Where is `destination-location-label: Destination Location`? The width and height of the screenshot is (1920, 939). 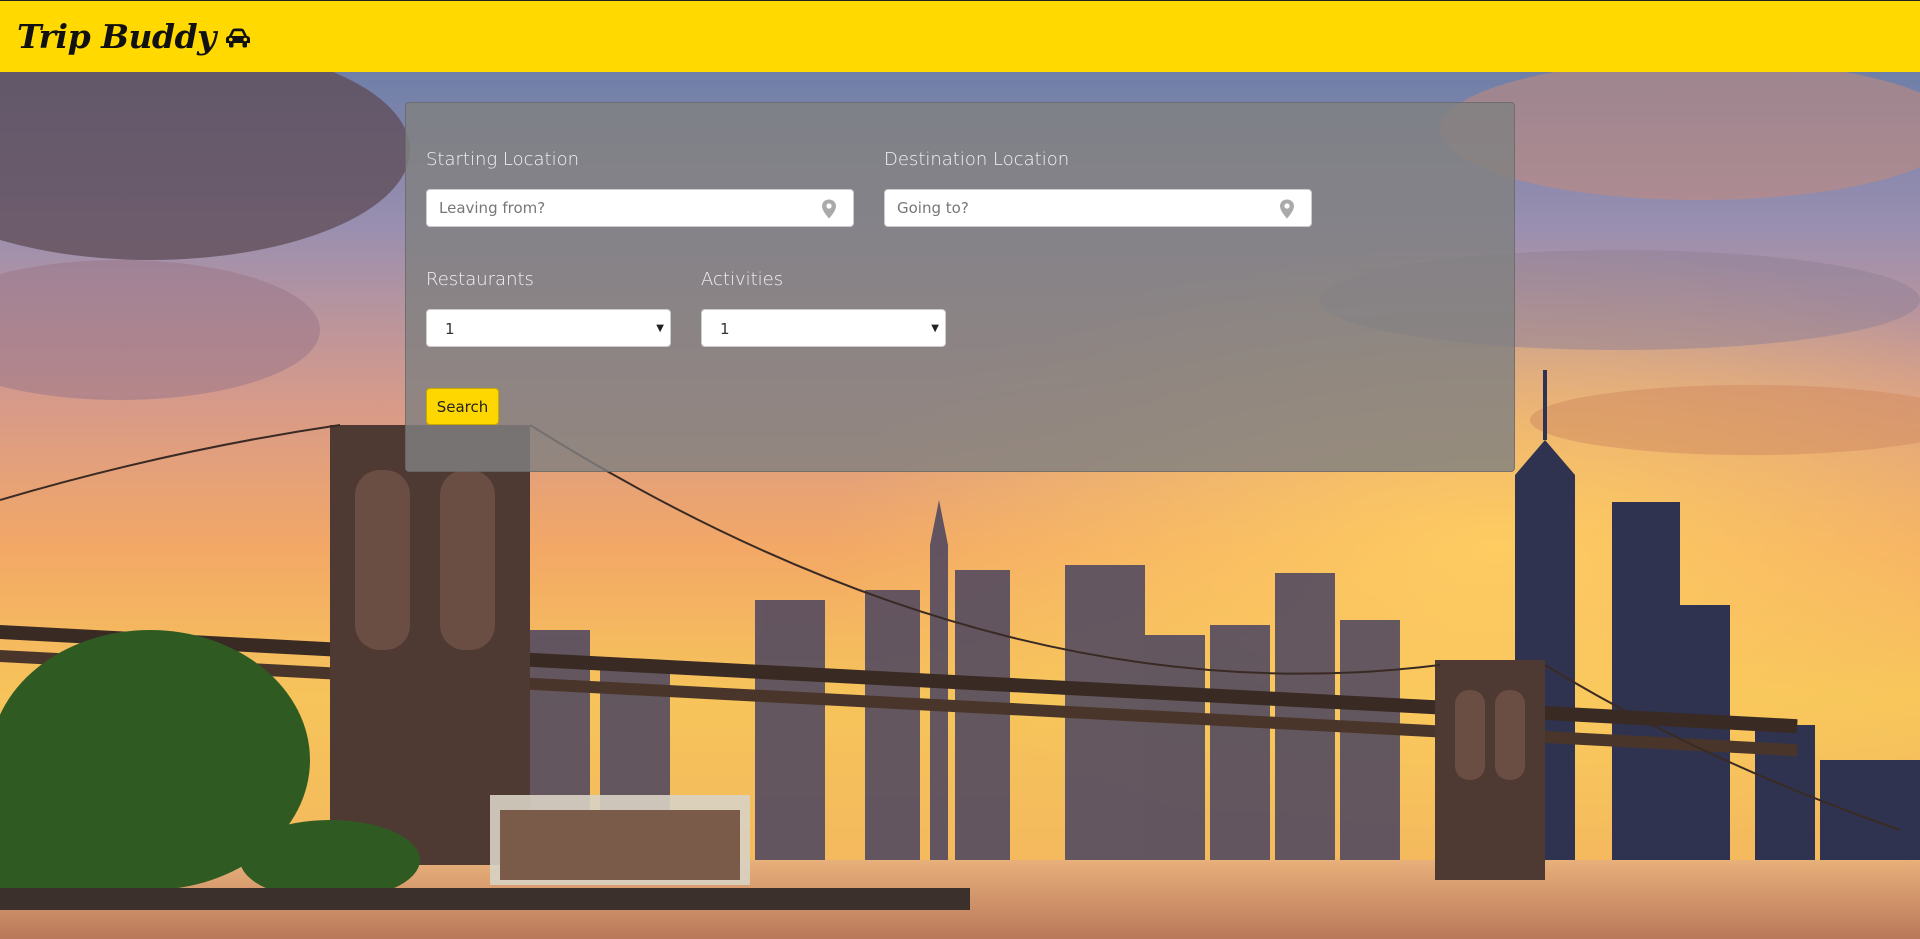 destination-location-label: Destination Location is located at coordinates (977, 159).